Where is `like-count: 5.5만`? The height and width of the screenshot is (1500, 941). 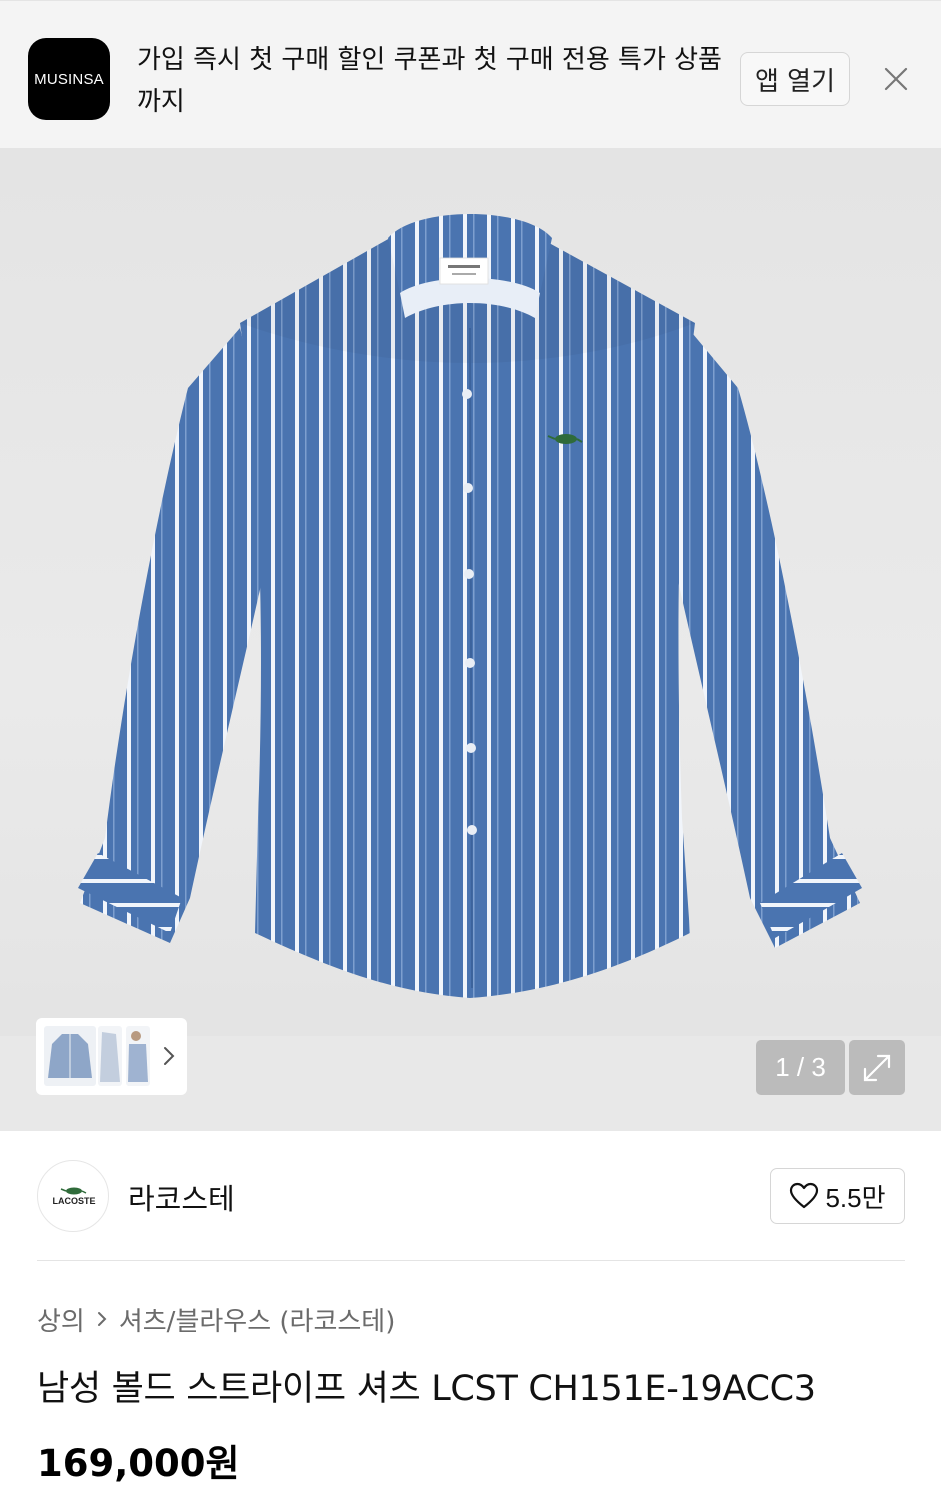
like-count: 5.5만 is located at coordinates (855, 1197).